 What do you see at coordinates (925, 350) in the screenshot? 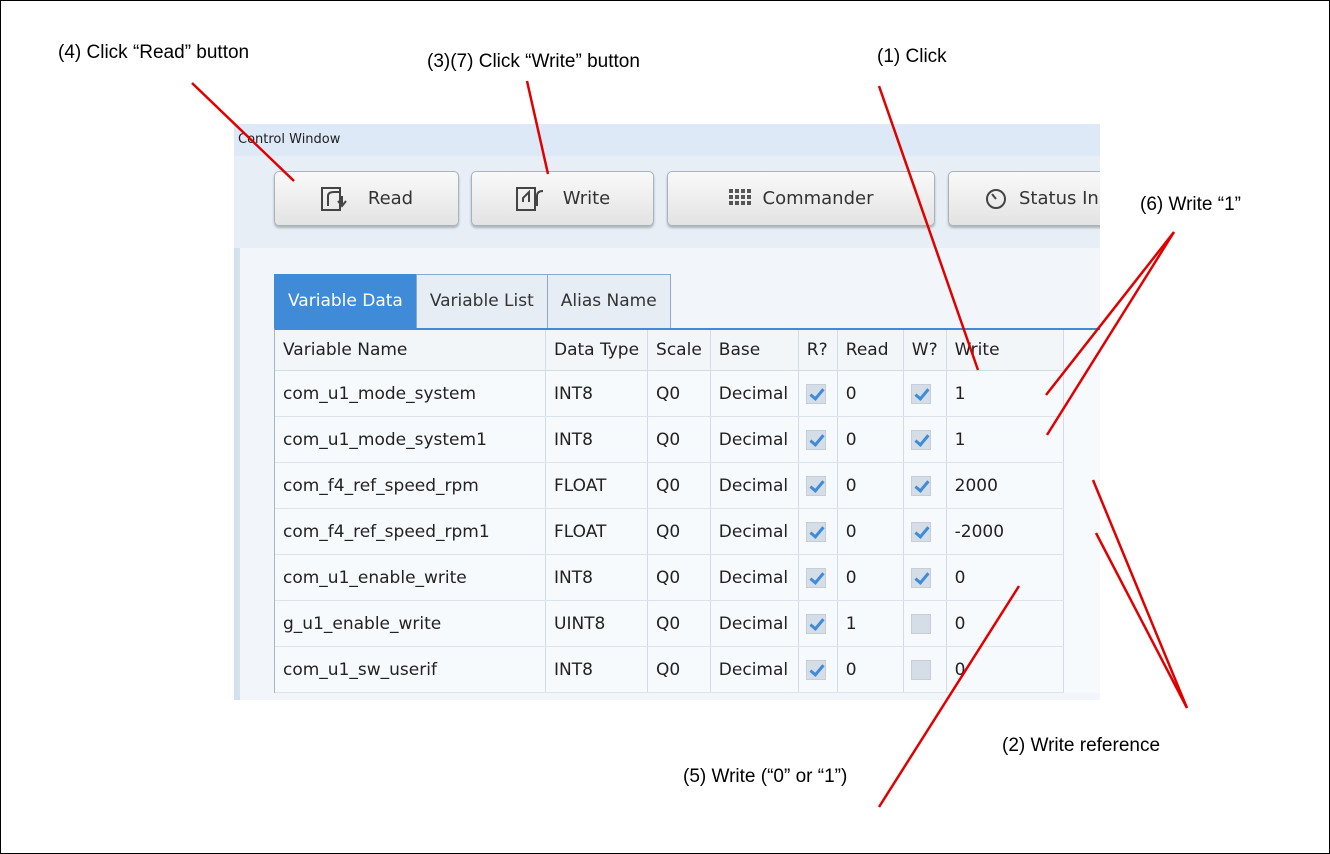
I see `col-w: W?` at bounding box center [925, 350].